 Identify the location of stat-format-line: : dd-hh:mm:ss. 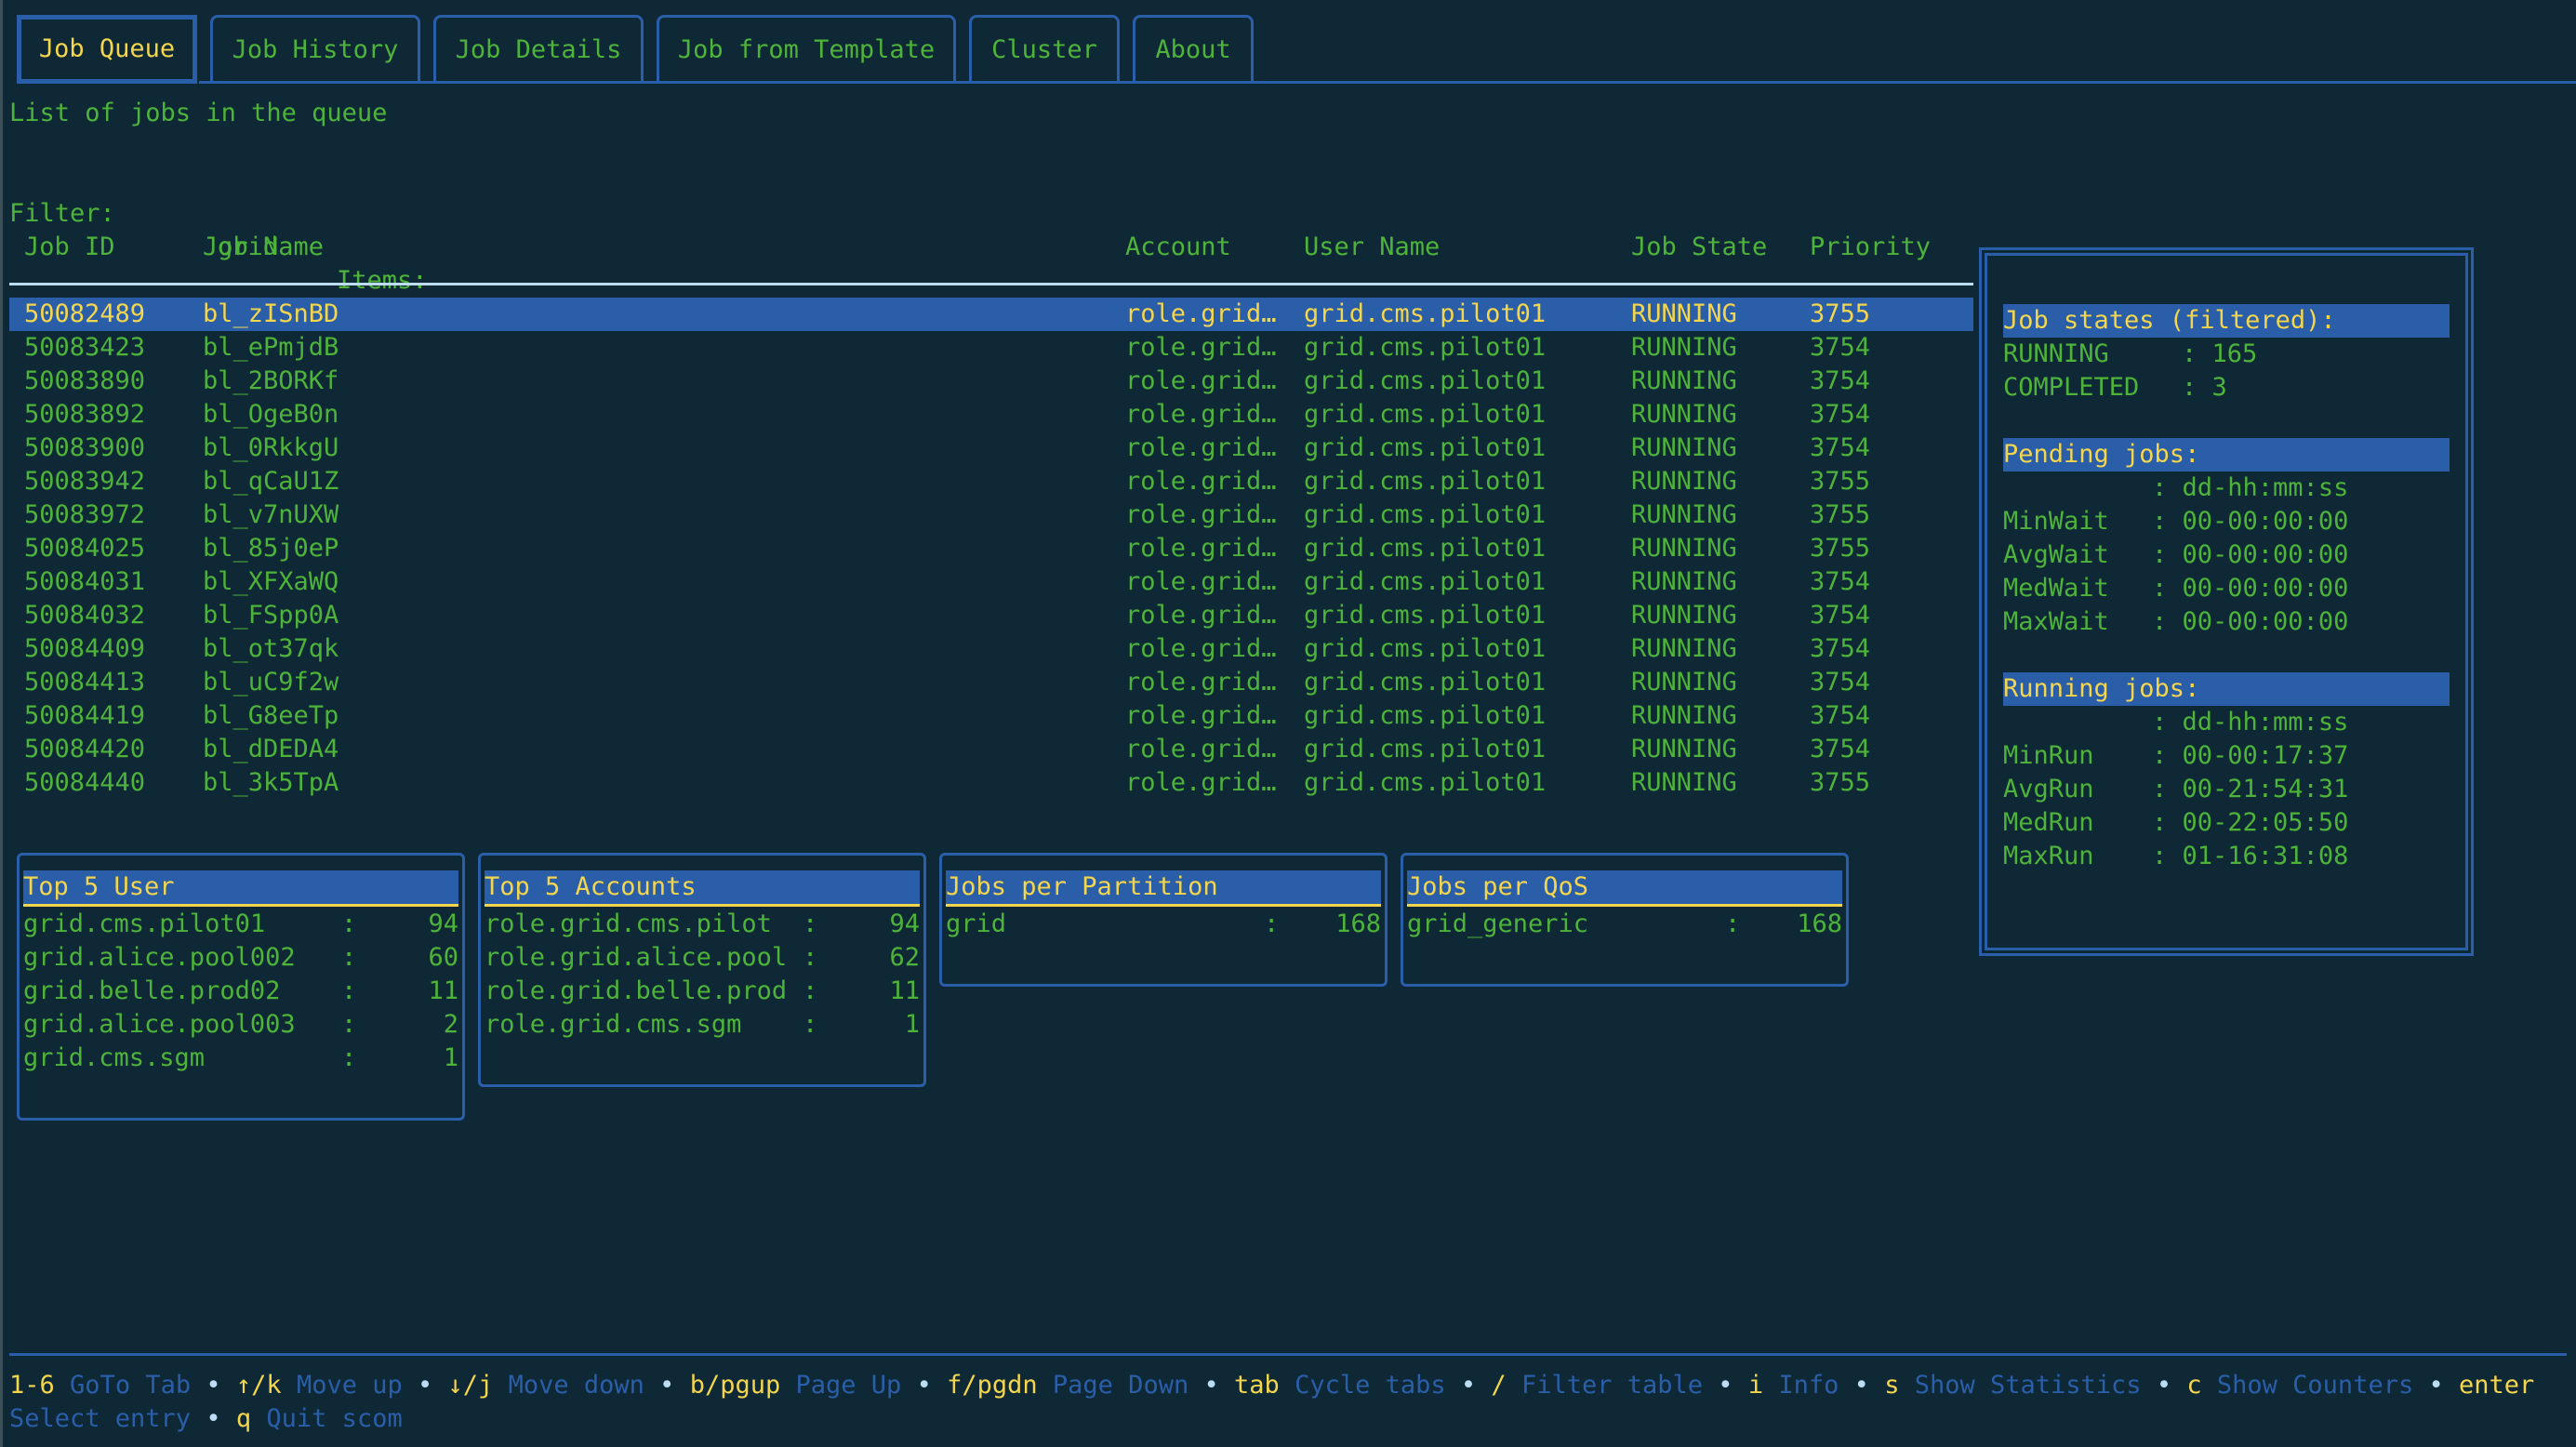
(2250, 488).